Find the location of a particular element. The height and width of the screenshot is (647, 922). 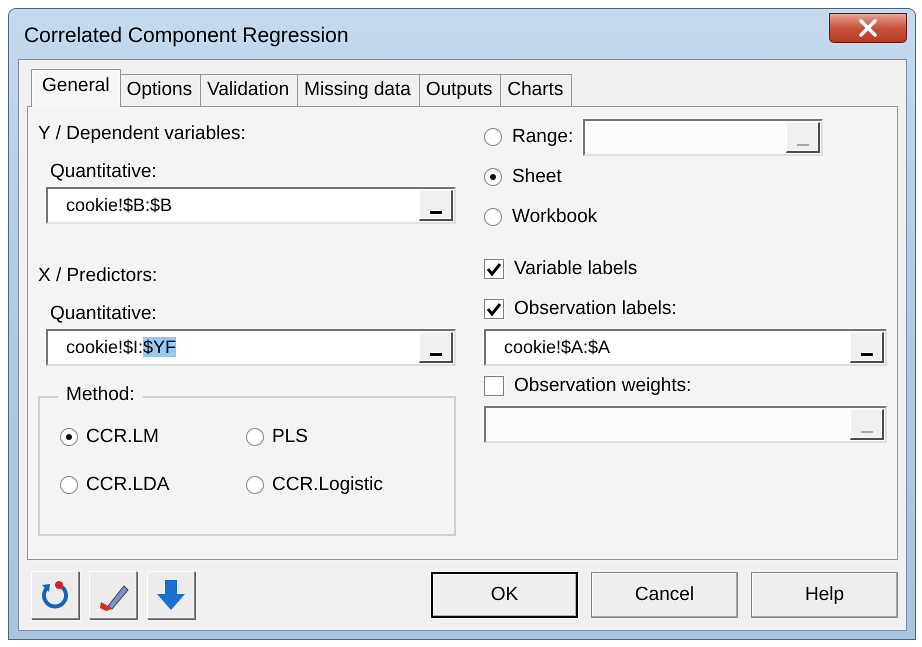

radio-label: Range: is located at coordinates (543, 137).